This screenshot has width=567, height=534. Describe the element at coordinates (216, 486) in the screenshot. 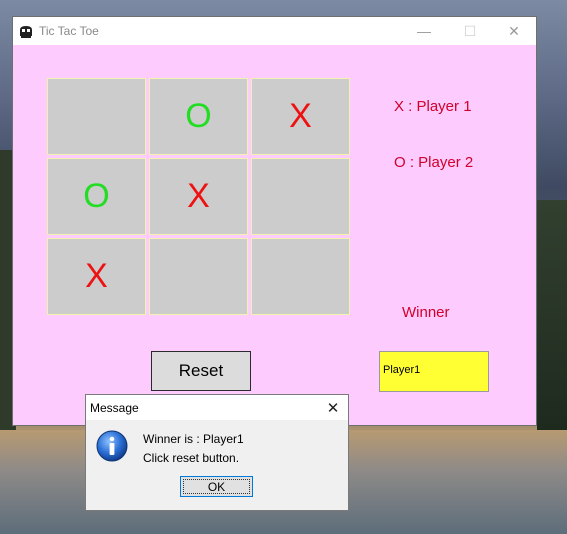

I see `ok-button: OK` at that location.